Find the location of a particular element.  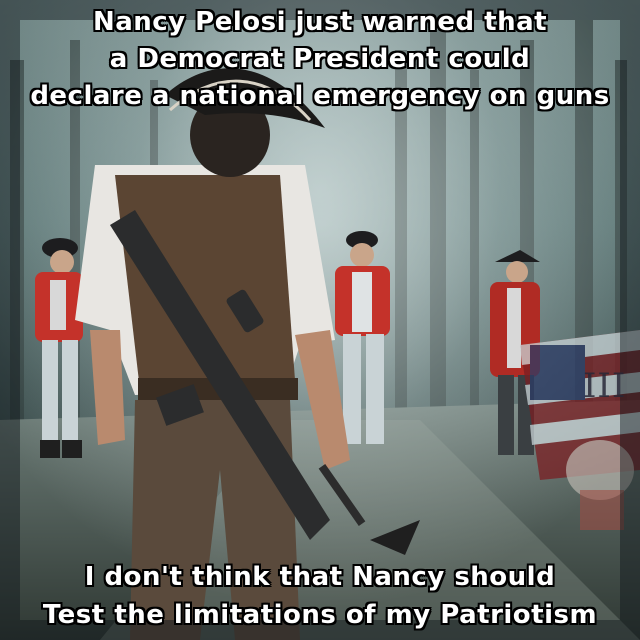

bottom-caption-line-1: I don't think that Nancy should is located at coordinates (320, 577).